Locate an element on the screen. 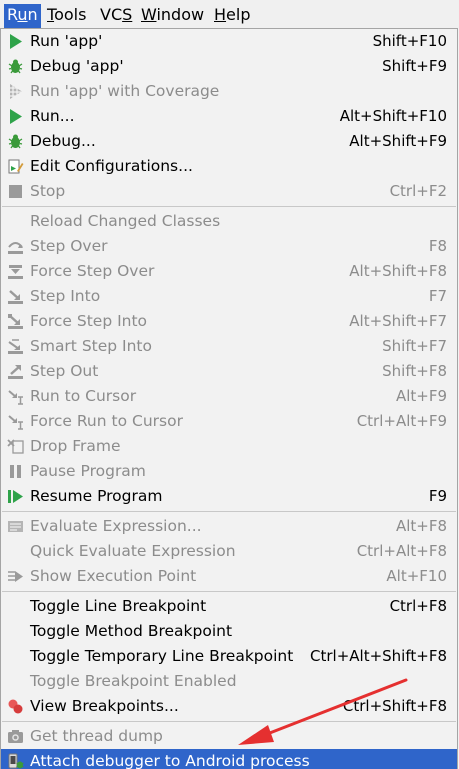  menu-item-show-execution-point: Show Execution Point Alt+F10 is located at coordinates (229, 576).